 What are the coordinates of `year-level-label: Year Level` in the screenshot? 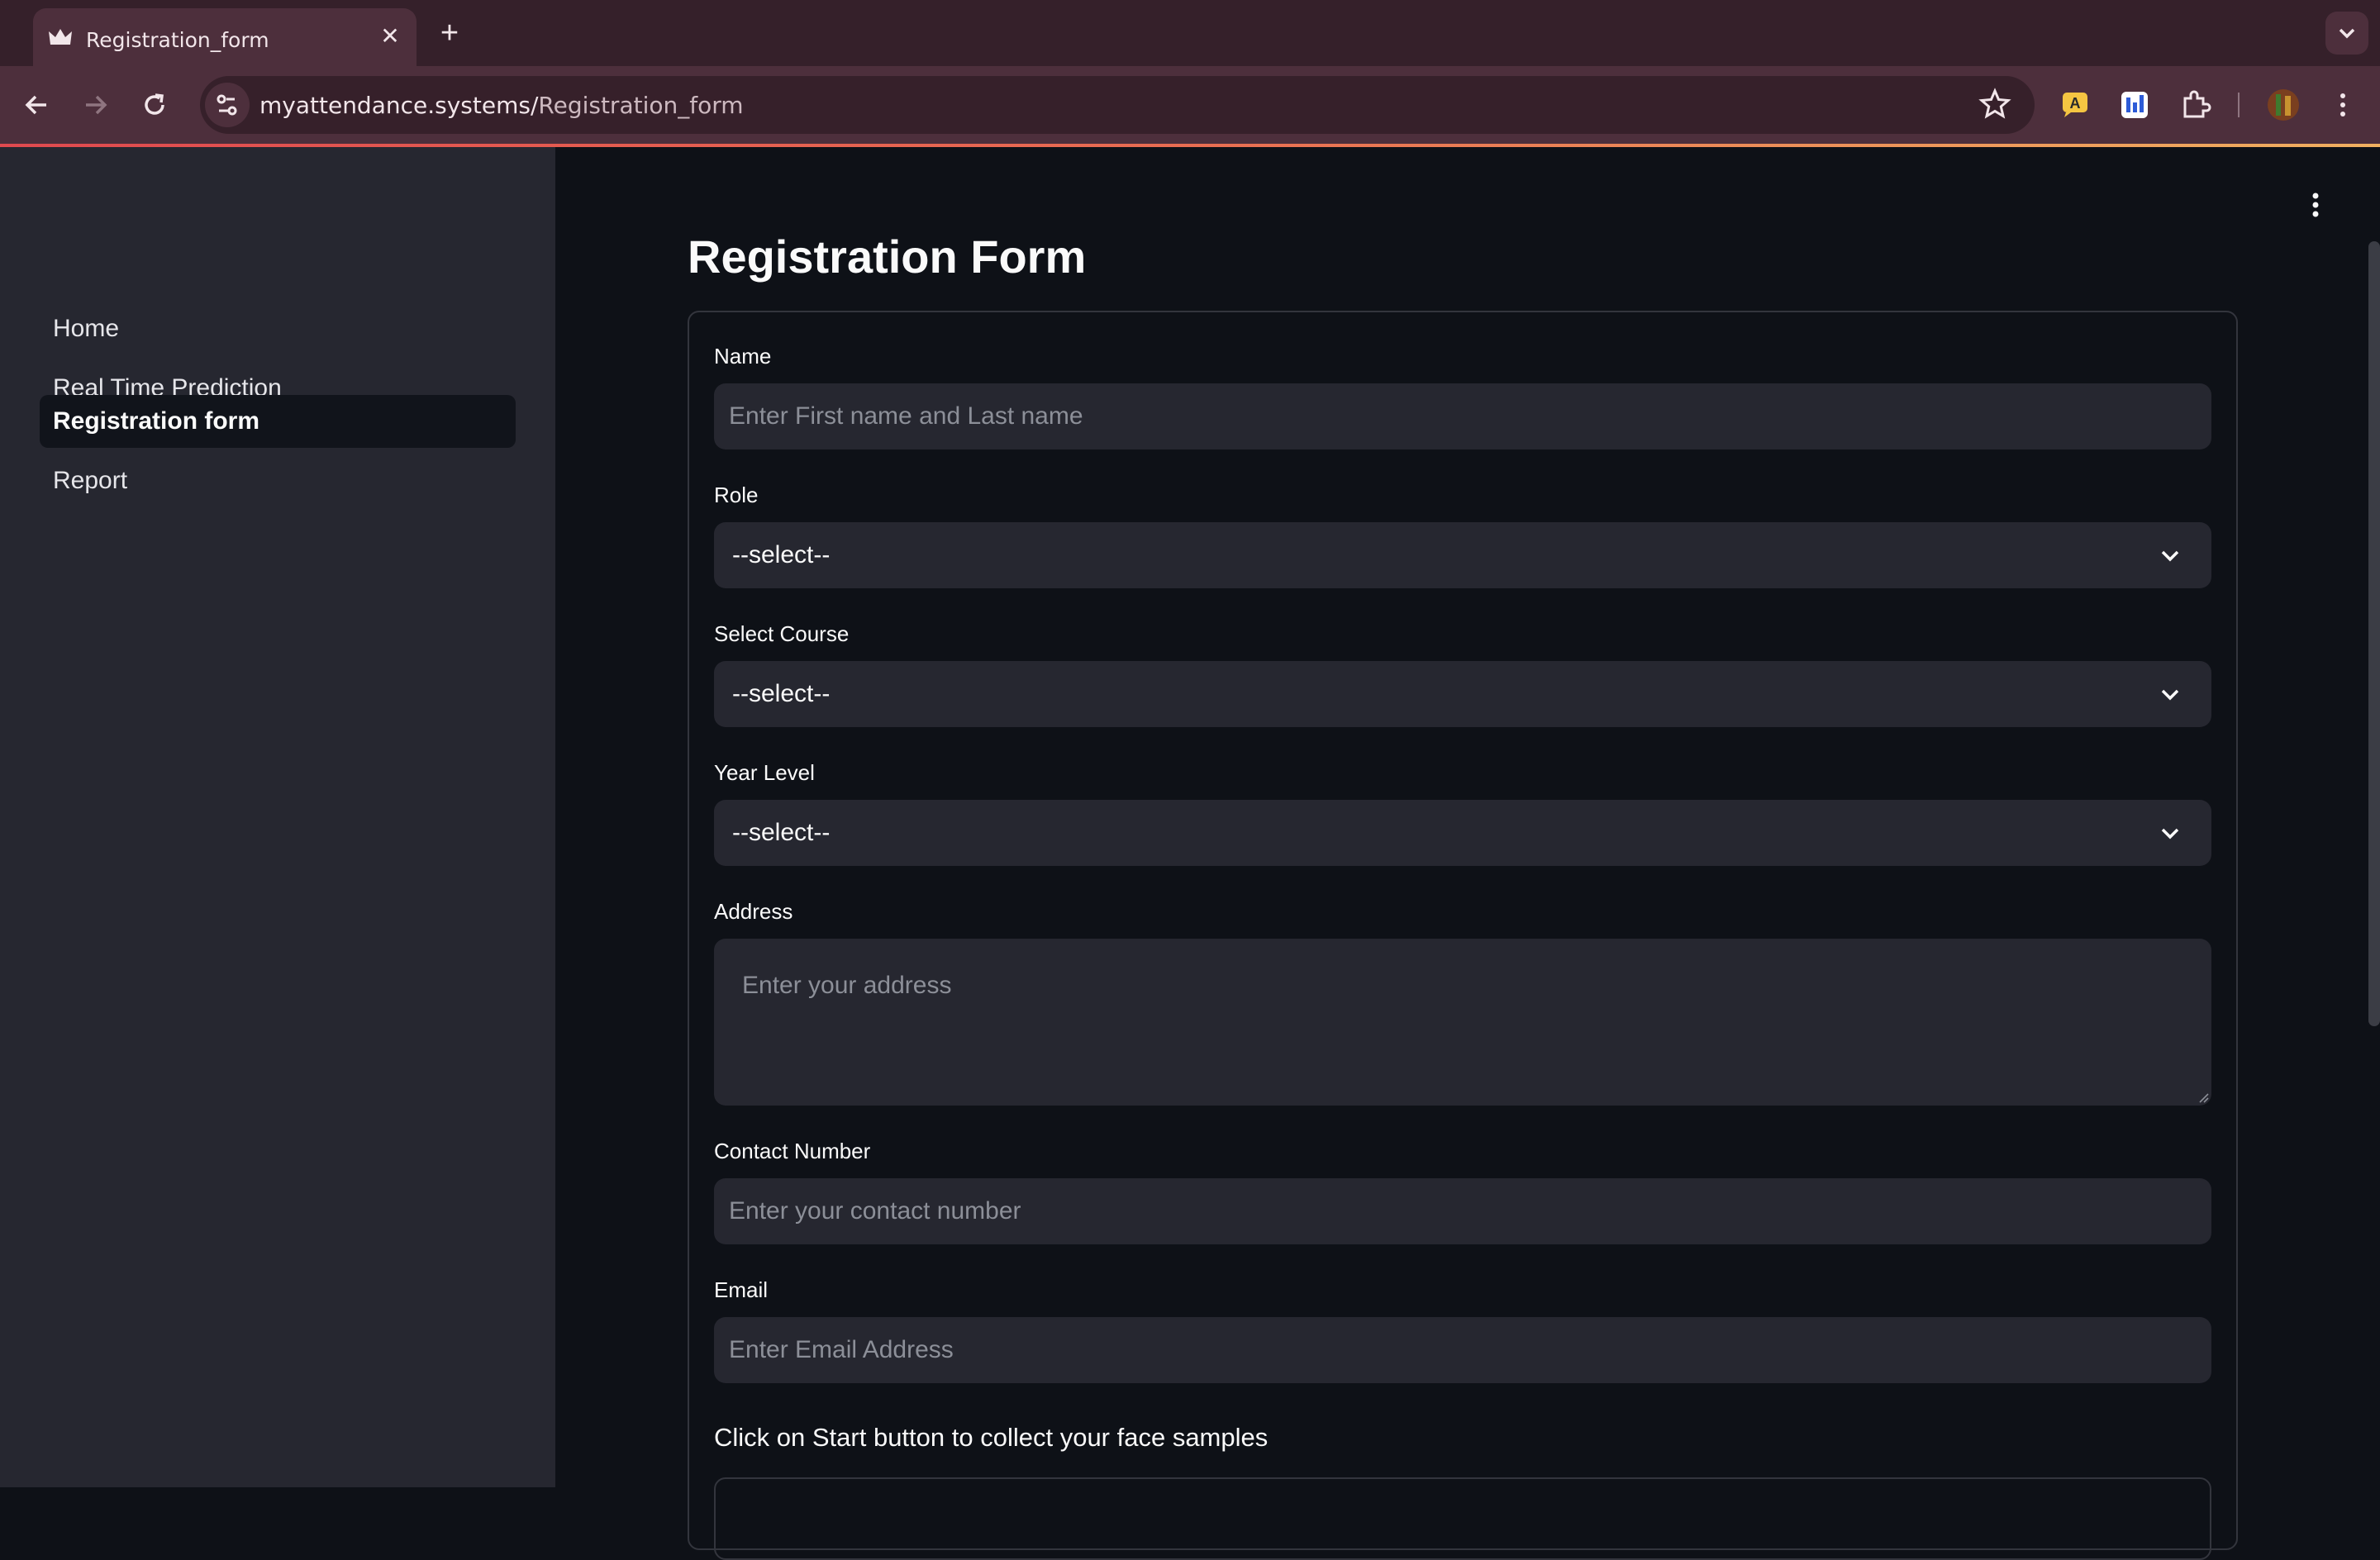 It's located at (764, 772).